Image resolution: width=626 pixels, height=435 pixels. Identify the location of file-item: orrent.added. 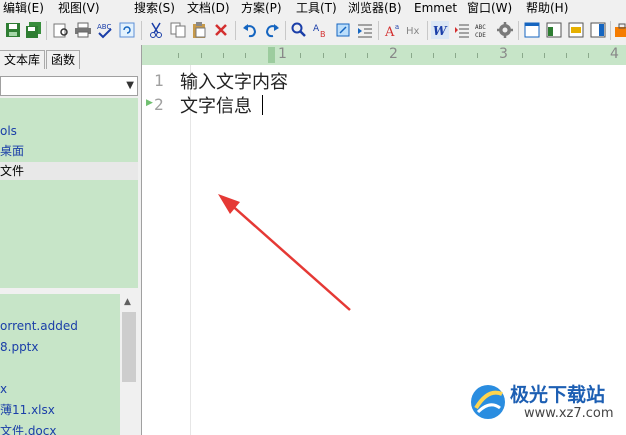
(39, 326).